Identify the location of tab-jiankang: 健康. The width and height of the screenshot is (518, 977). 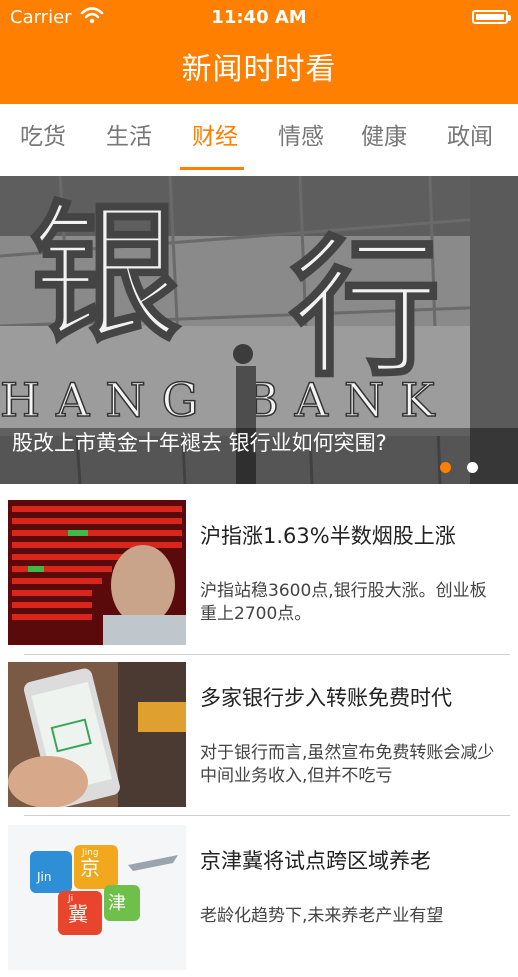
(384, 139).